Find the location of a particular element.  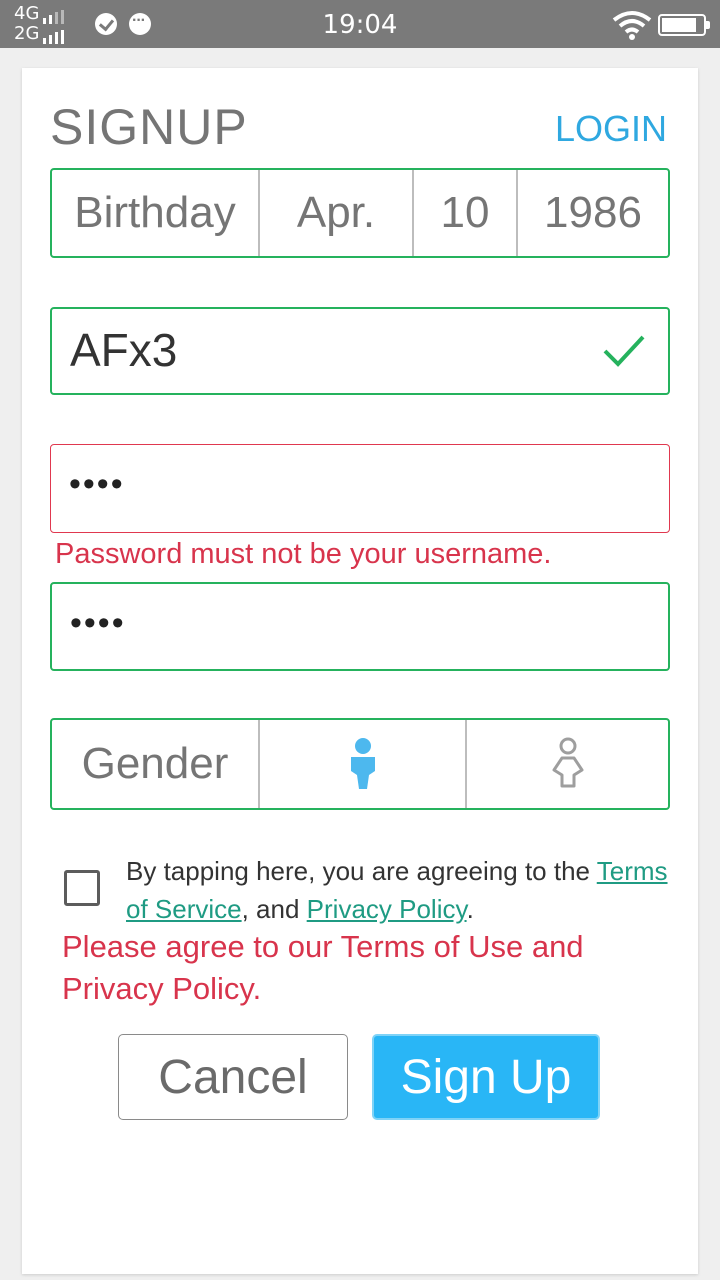

gender-option-male is located at coordinates (361, 764).